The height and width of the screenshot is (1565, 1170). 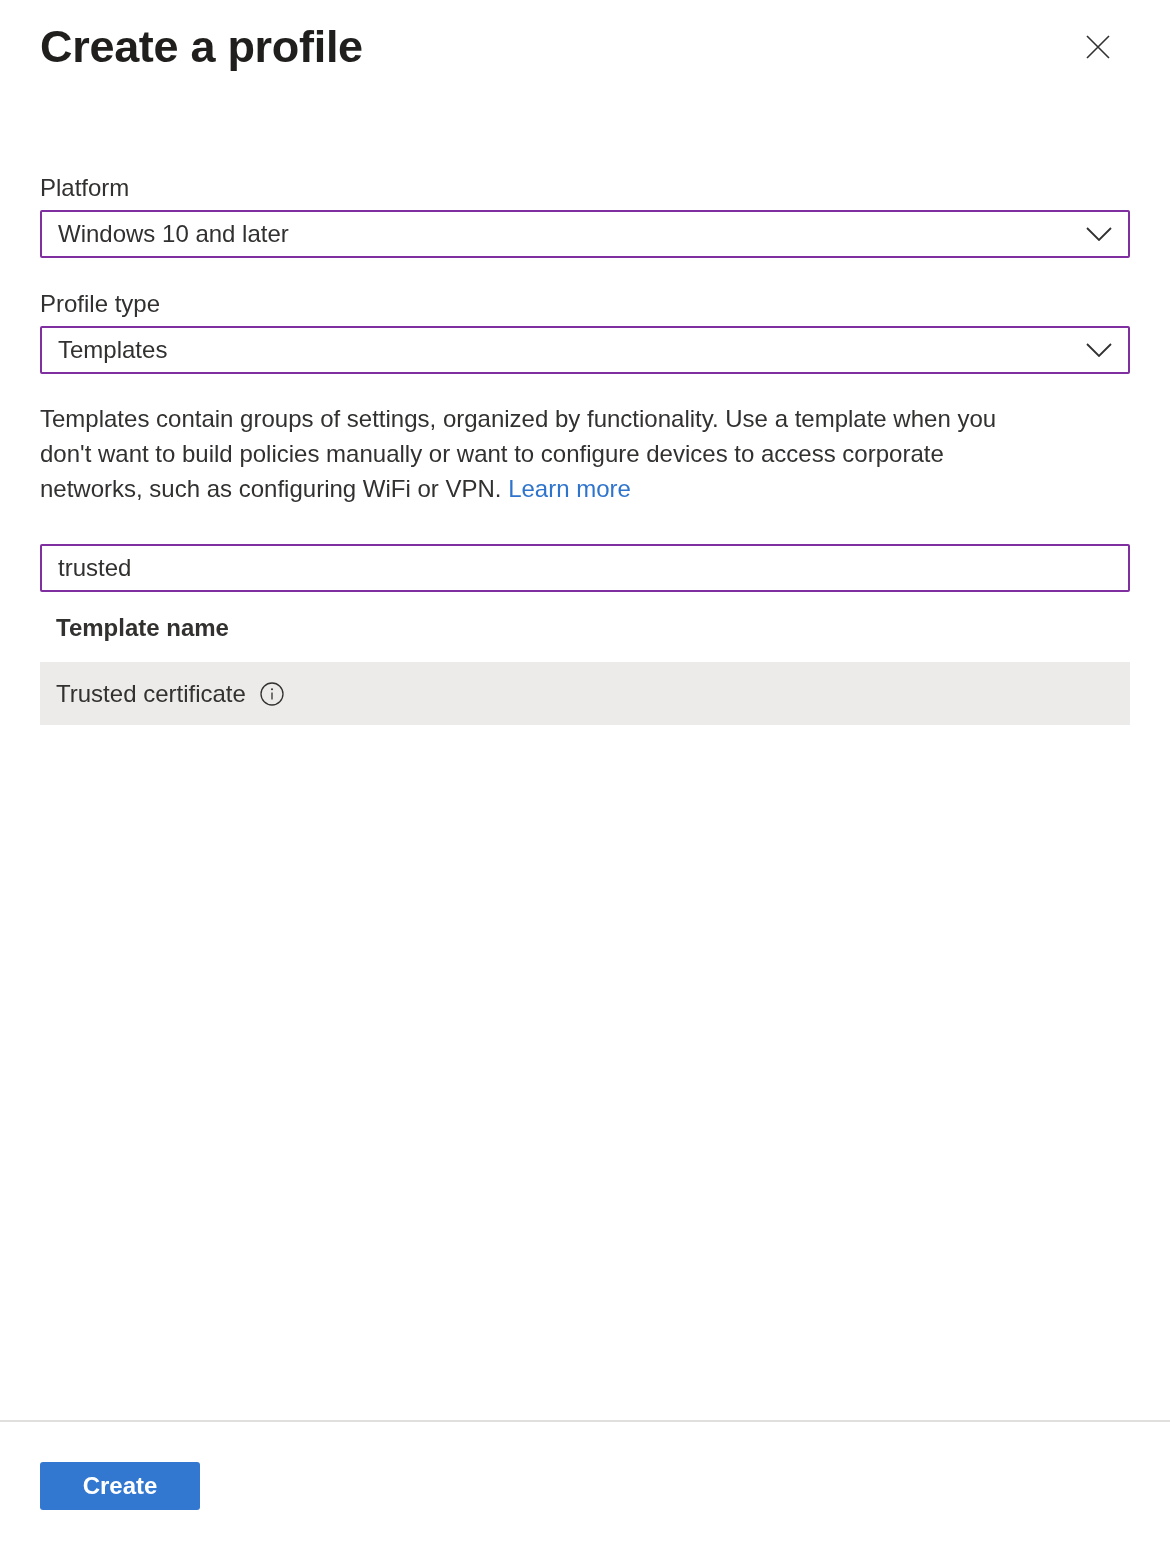 I want to click on close-icon, so click(x=1098, y=47).